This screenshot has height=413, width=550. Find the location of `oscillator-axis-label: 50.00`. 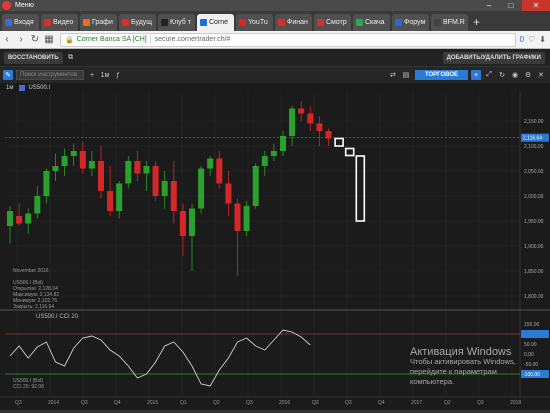

oscillator-axis-label: 50.00 is located at coordinates (530, 345).